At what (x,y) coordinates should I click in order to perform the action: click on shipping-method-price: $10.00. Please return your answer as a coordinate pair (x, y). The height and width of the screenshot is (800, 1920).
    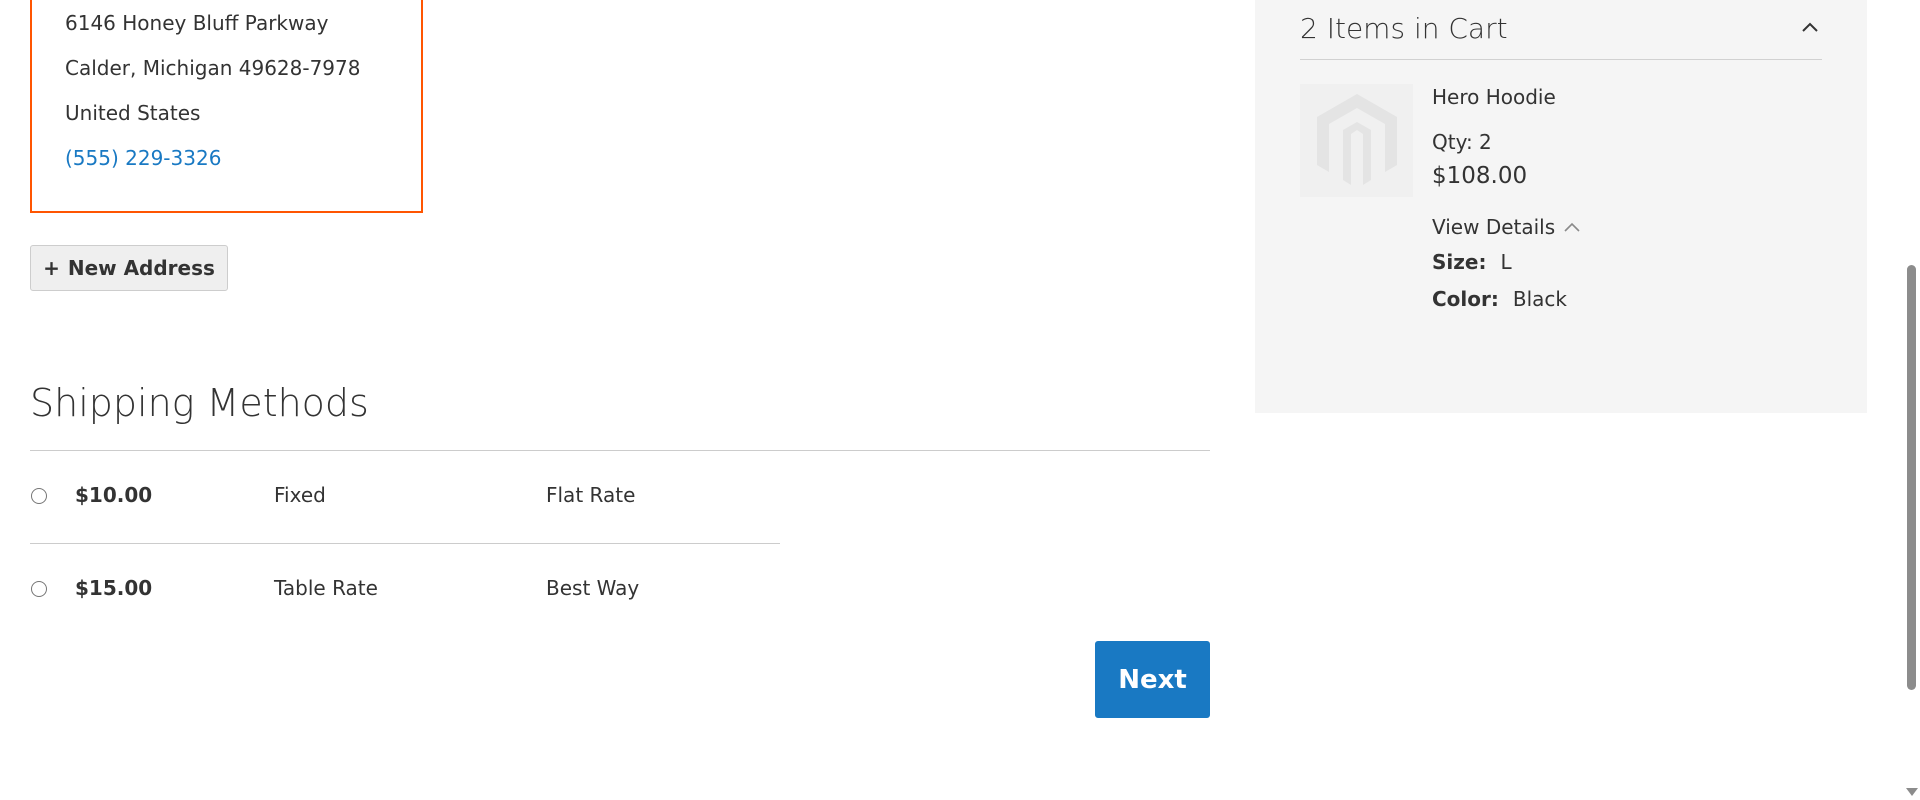
    Looking at the image, I should click on (114, 495).